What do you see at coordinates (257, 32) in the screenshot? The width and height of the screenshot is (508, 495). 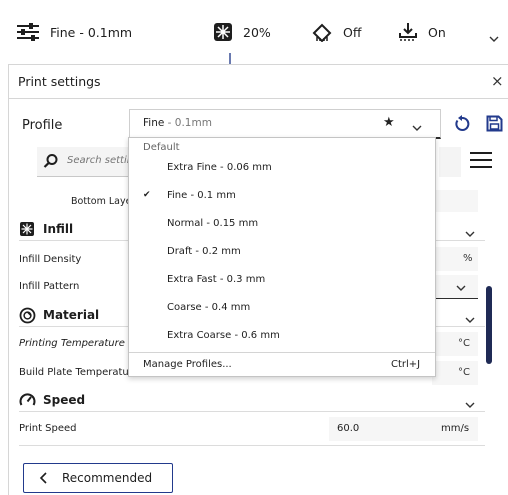 I see `toolbar-infill-label: 20%` at bounding box center [257, 32].